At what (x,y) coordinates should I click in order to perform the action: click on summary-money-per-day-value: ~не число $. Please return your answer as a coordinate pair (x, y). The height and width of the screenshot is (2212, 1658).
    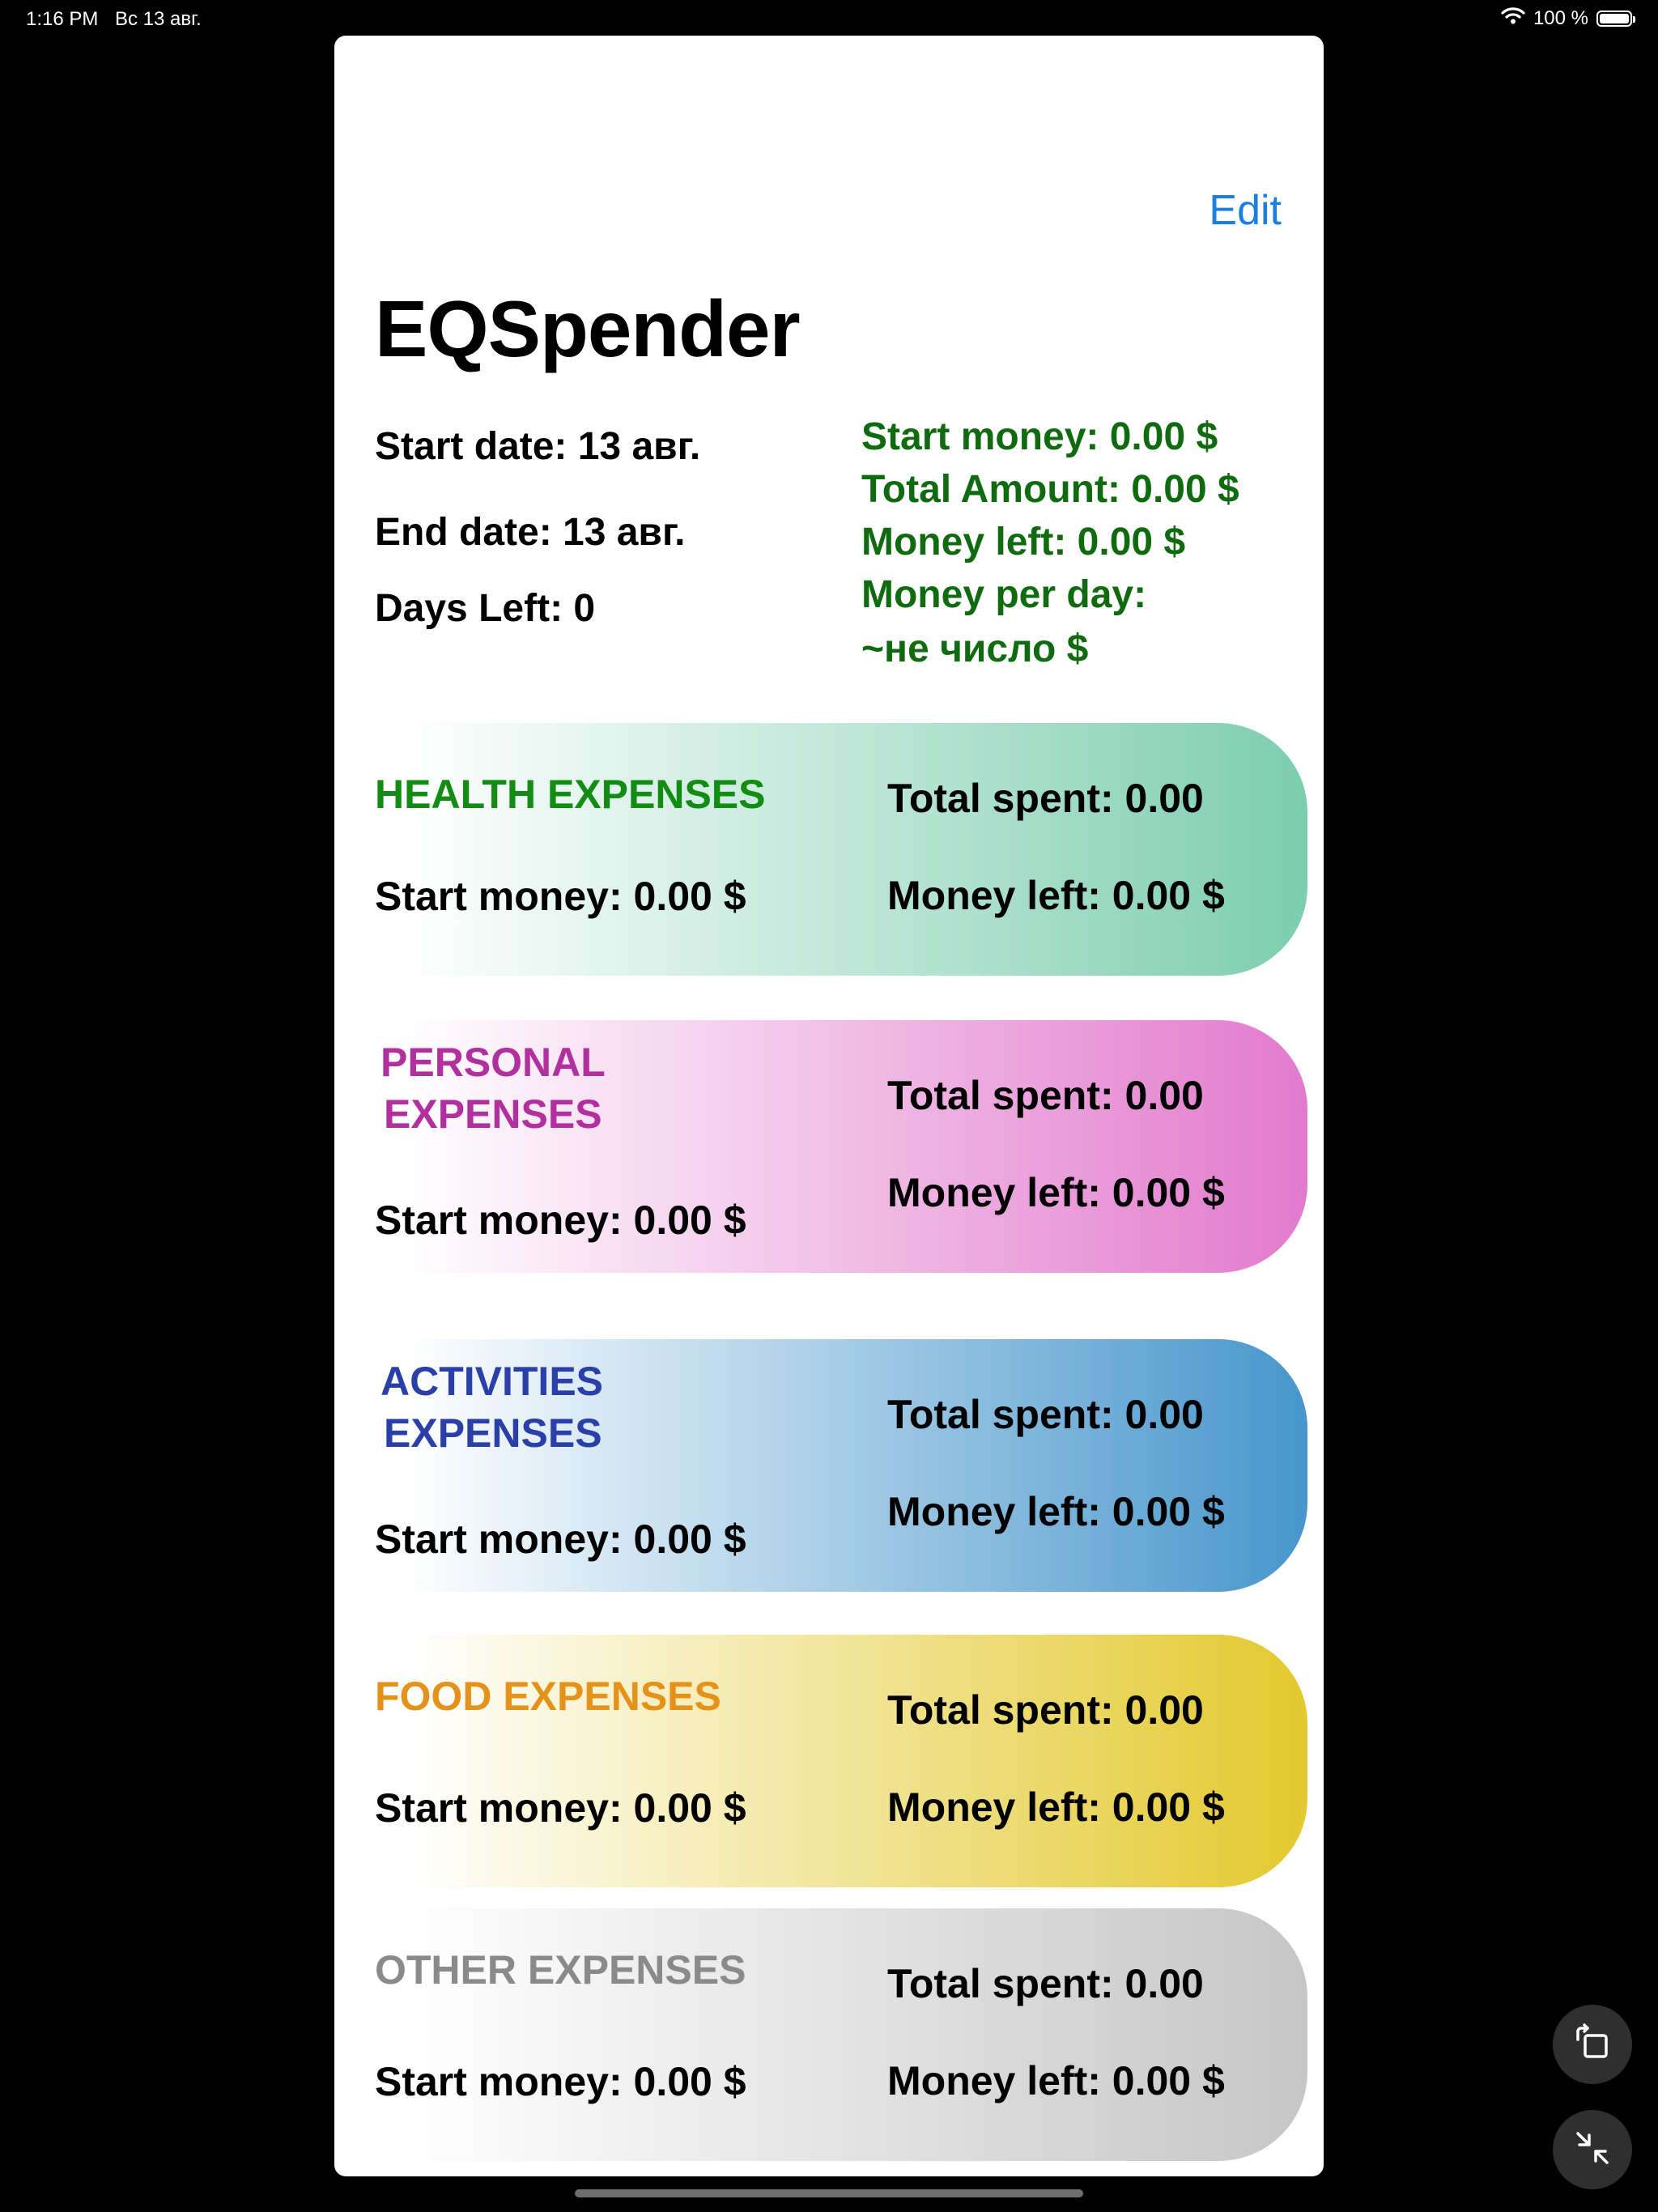
    Looking at the image, I should click on (975, 648).